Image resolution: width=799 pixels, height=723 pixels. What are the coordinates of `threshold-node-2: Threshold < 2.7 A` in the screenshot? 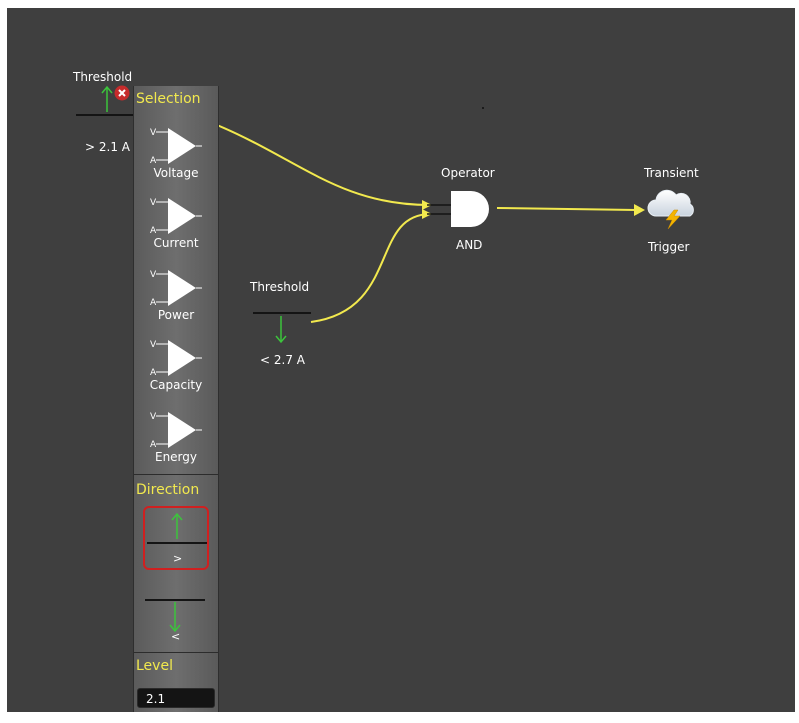 It's located at (283, 325).